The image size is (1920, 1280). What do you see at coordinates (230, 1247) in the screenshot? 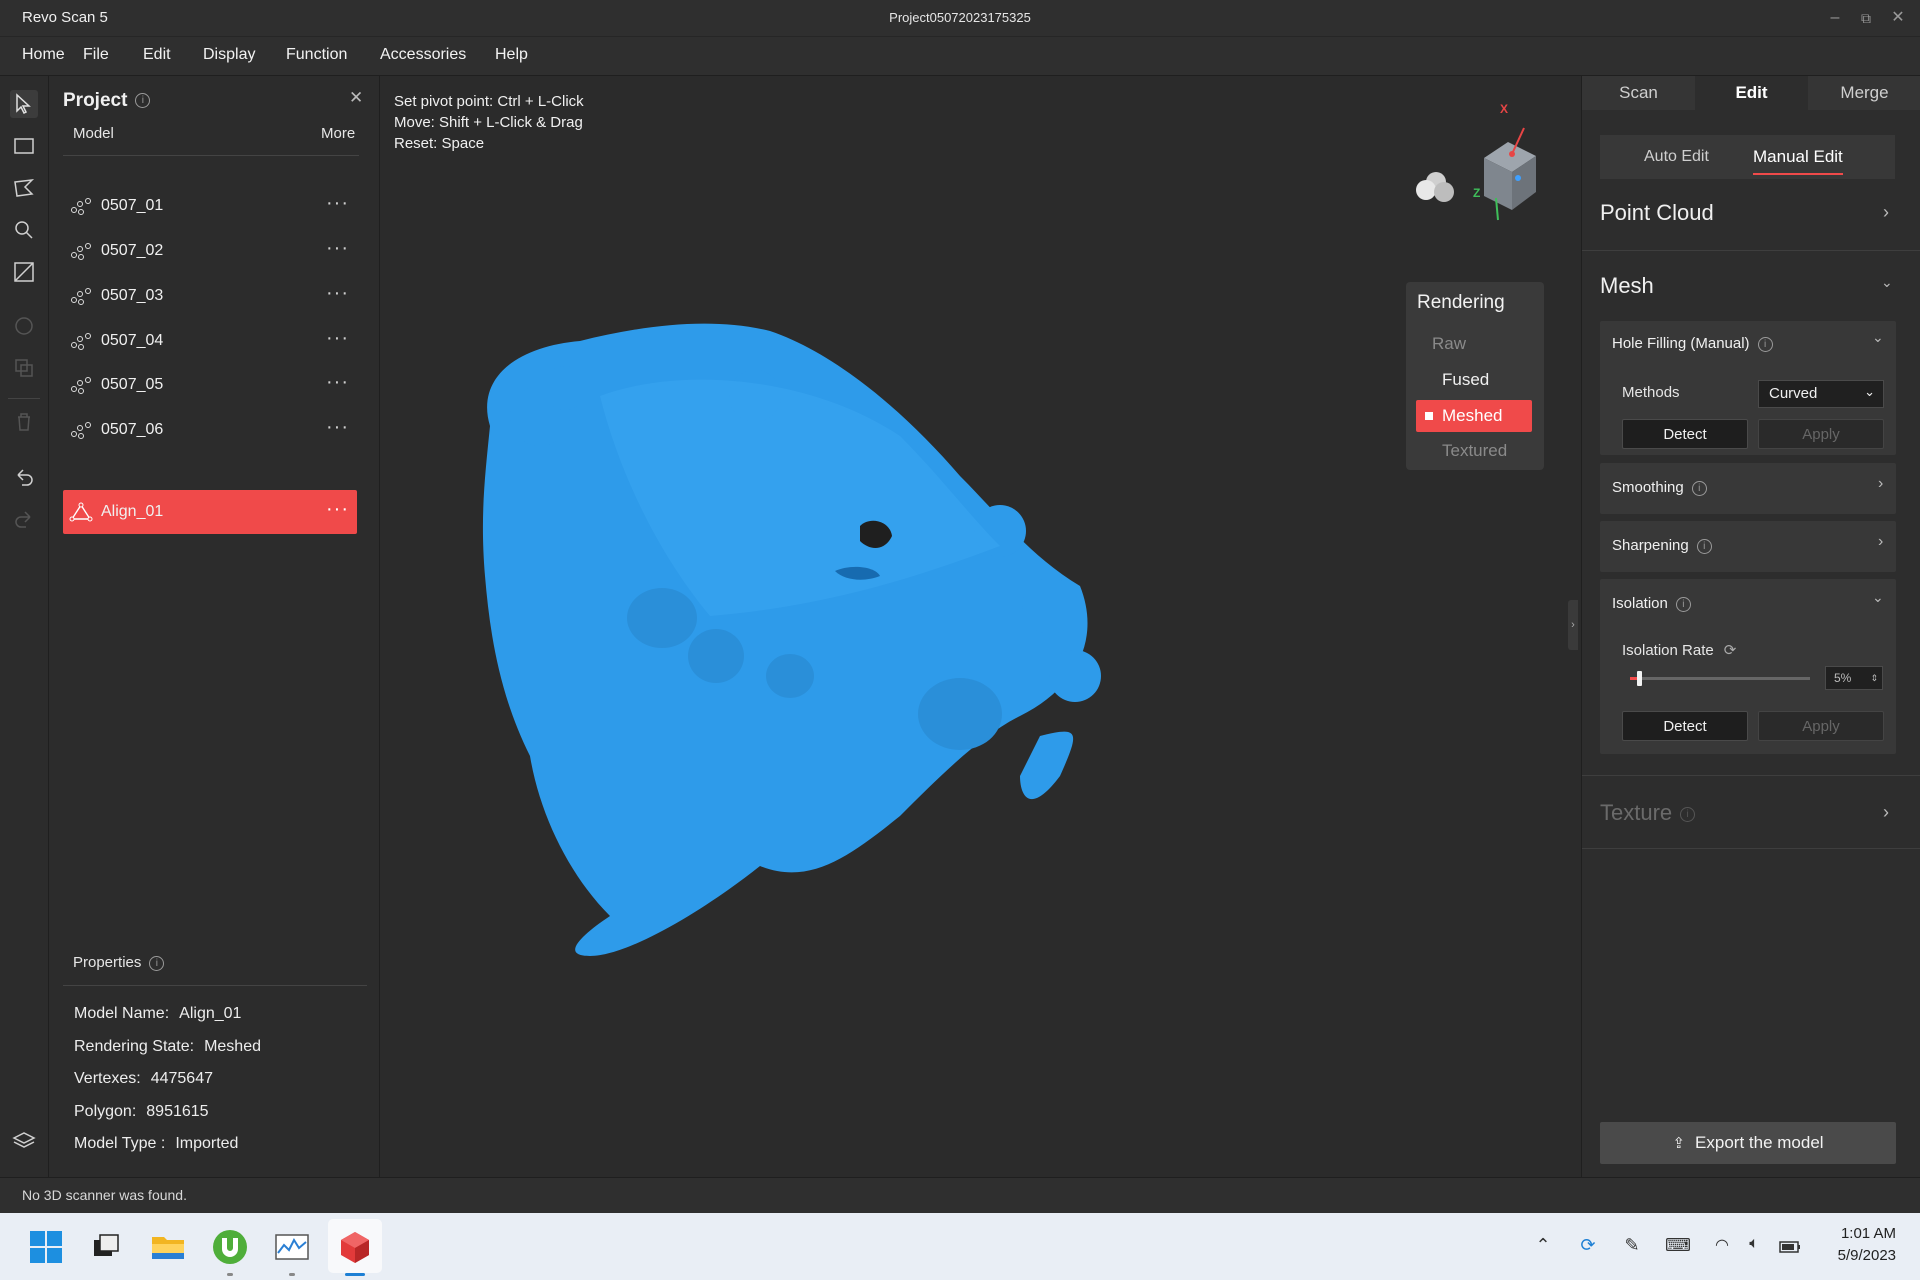
I see `utorrent-icon` at bounding box center [230, 1247].